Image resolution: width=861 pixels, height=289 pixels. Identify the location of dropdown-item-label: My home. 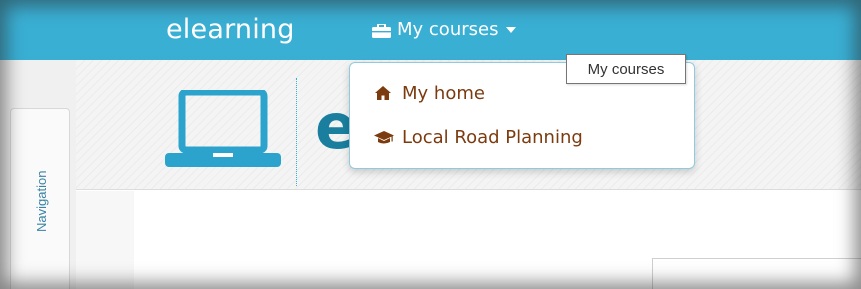
(443, 93).